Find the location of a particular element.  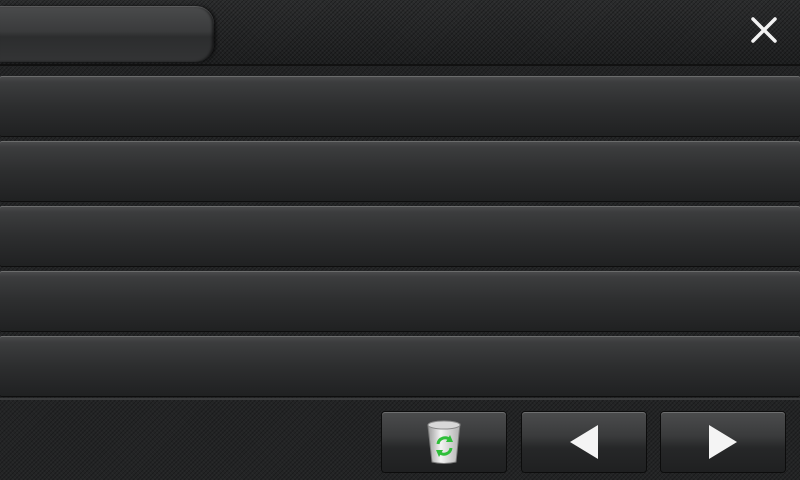

arrow-right-icon is located at coordinates (723, 442).